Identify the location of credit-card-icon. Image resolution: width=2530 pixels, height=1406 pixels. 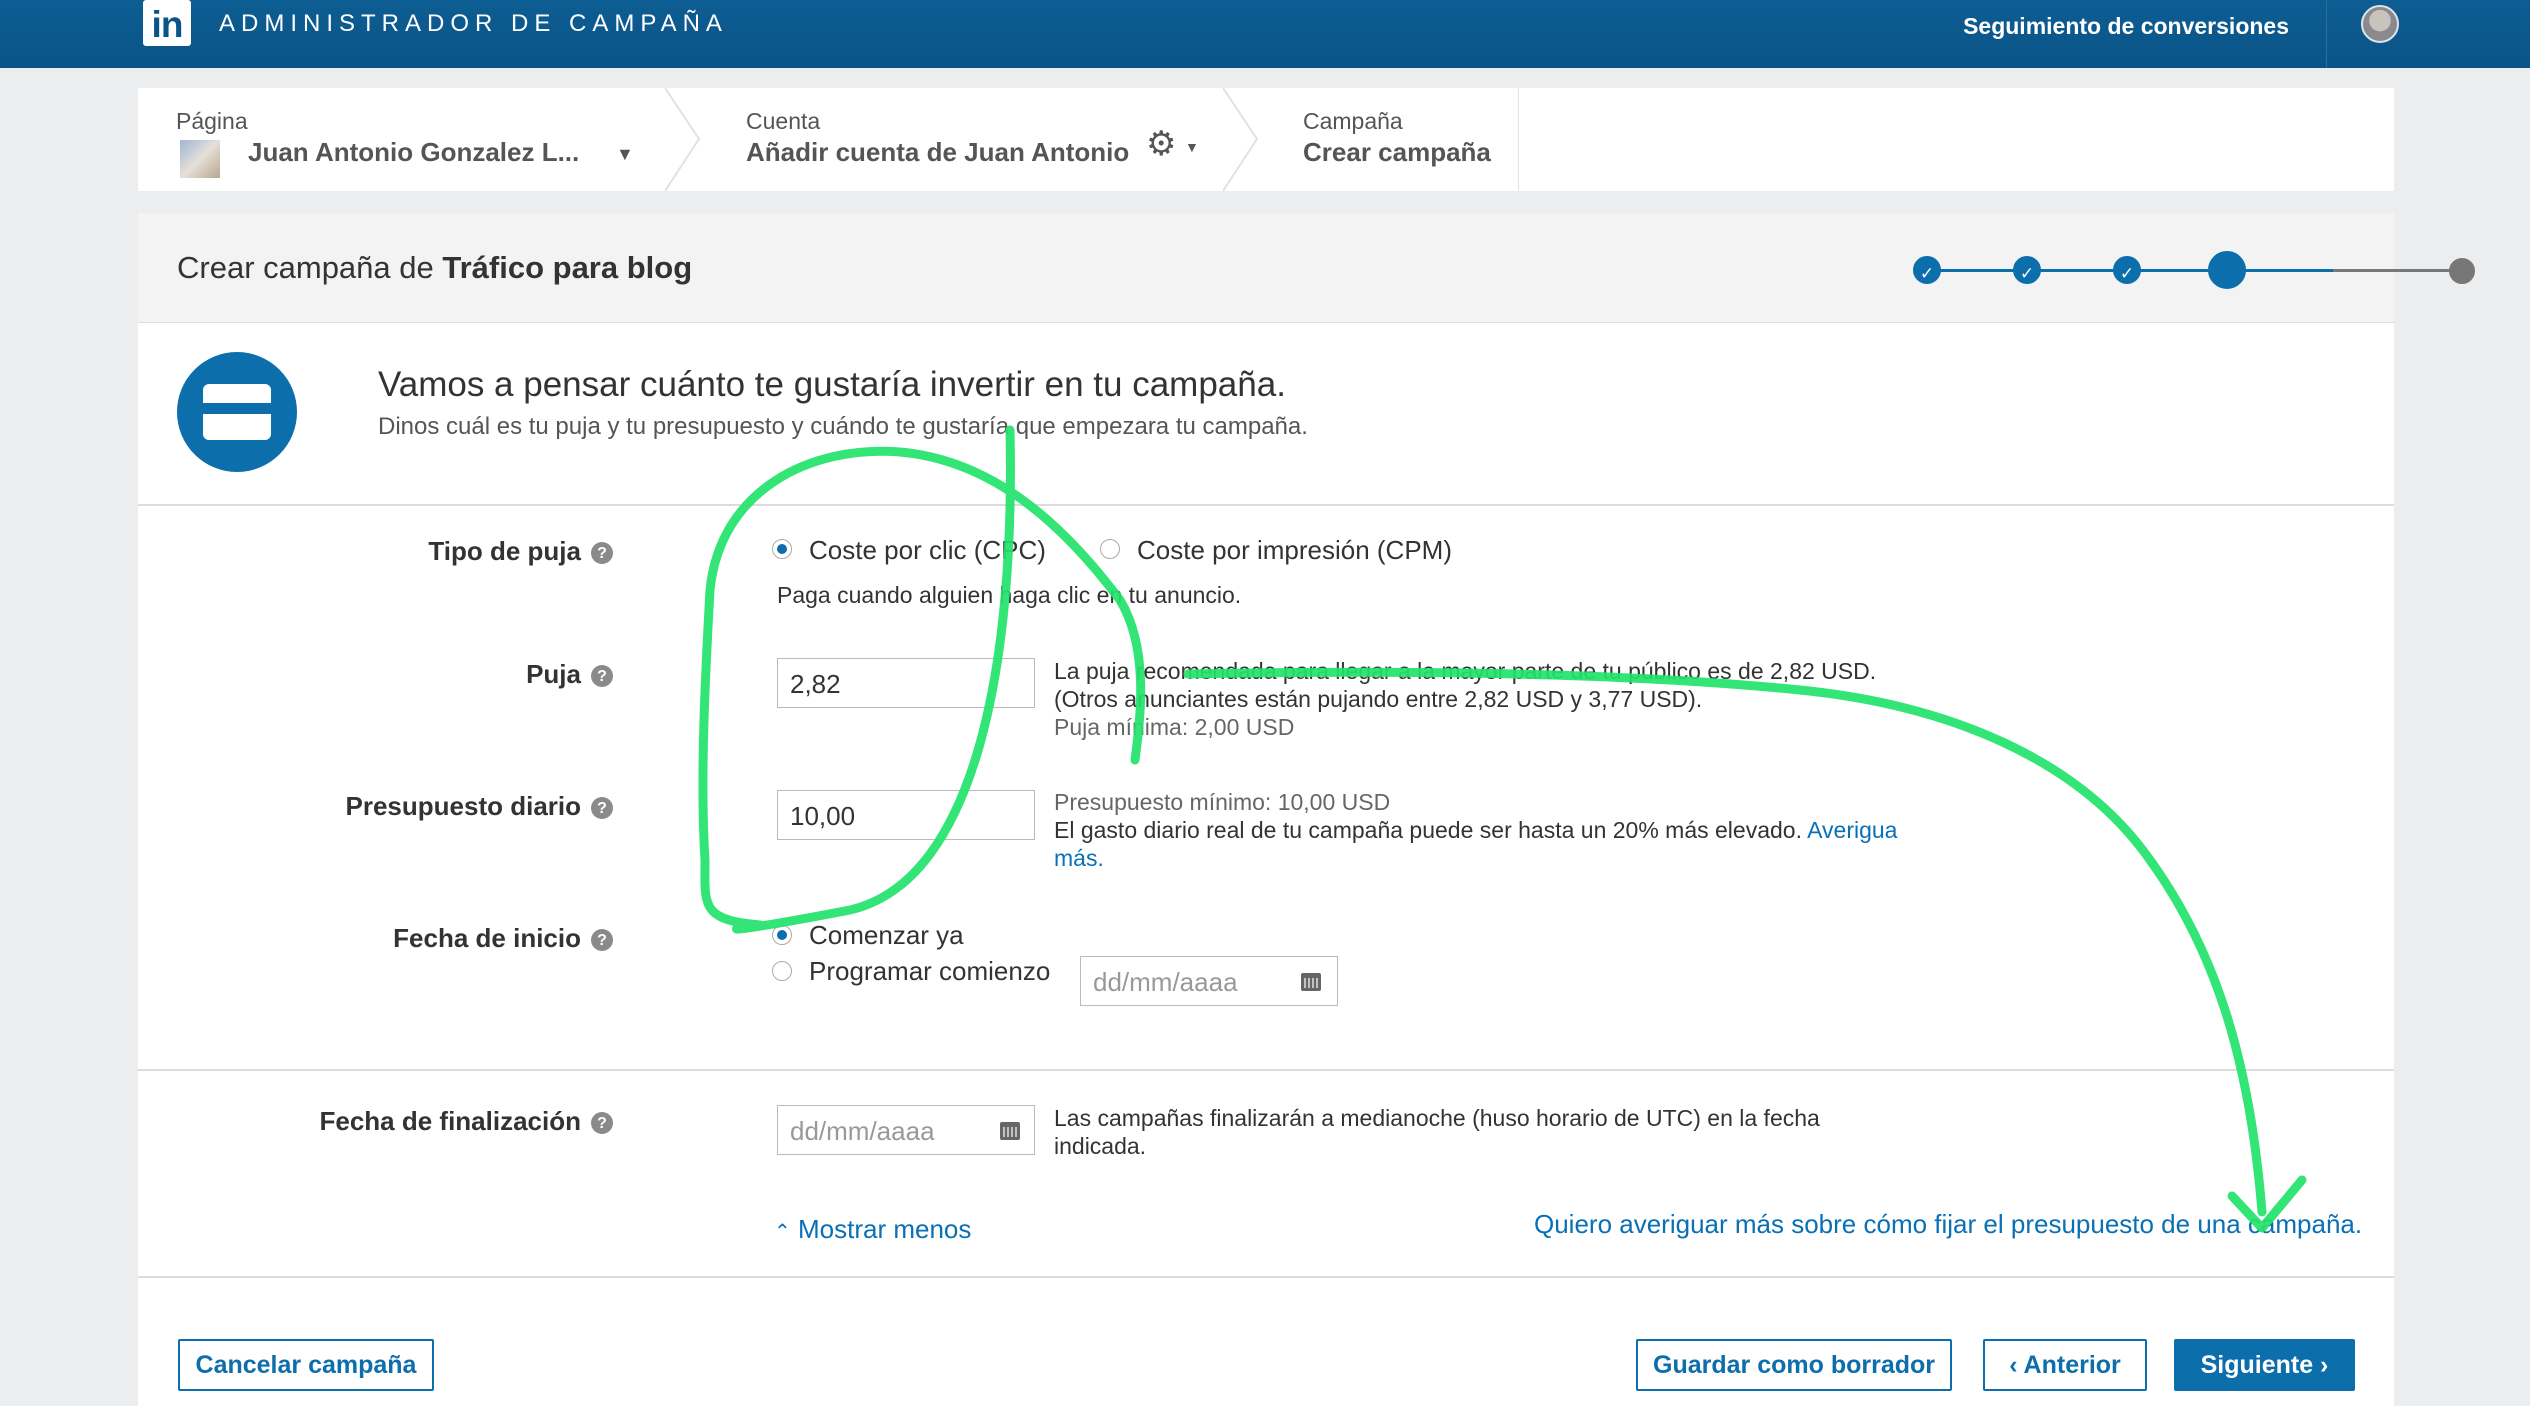
(237, 412).